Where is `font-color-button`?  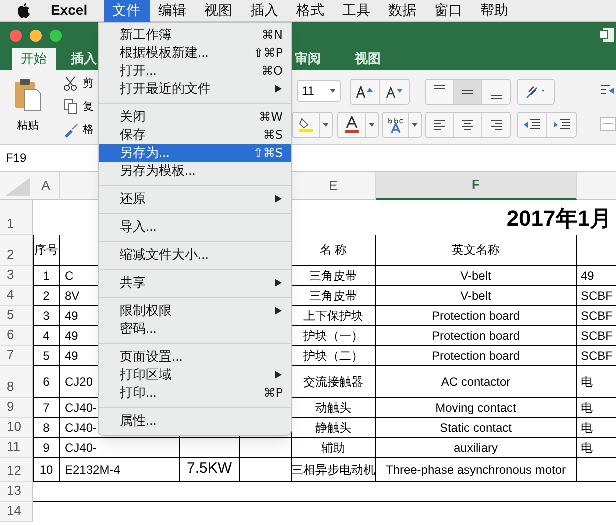
font-color-button is located at coordinates (352, 125).